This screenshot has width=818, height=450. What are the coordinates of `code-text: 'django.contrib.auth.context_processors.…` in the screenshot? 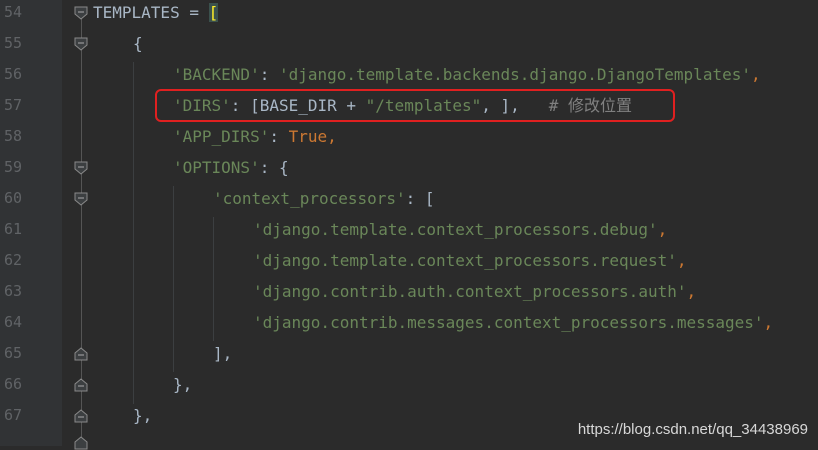 It's located at (475, 291).